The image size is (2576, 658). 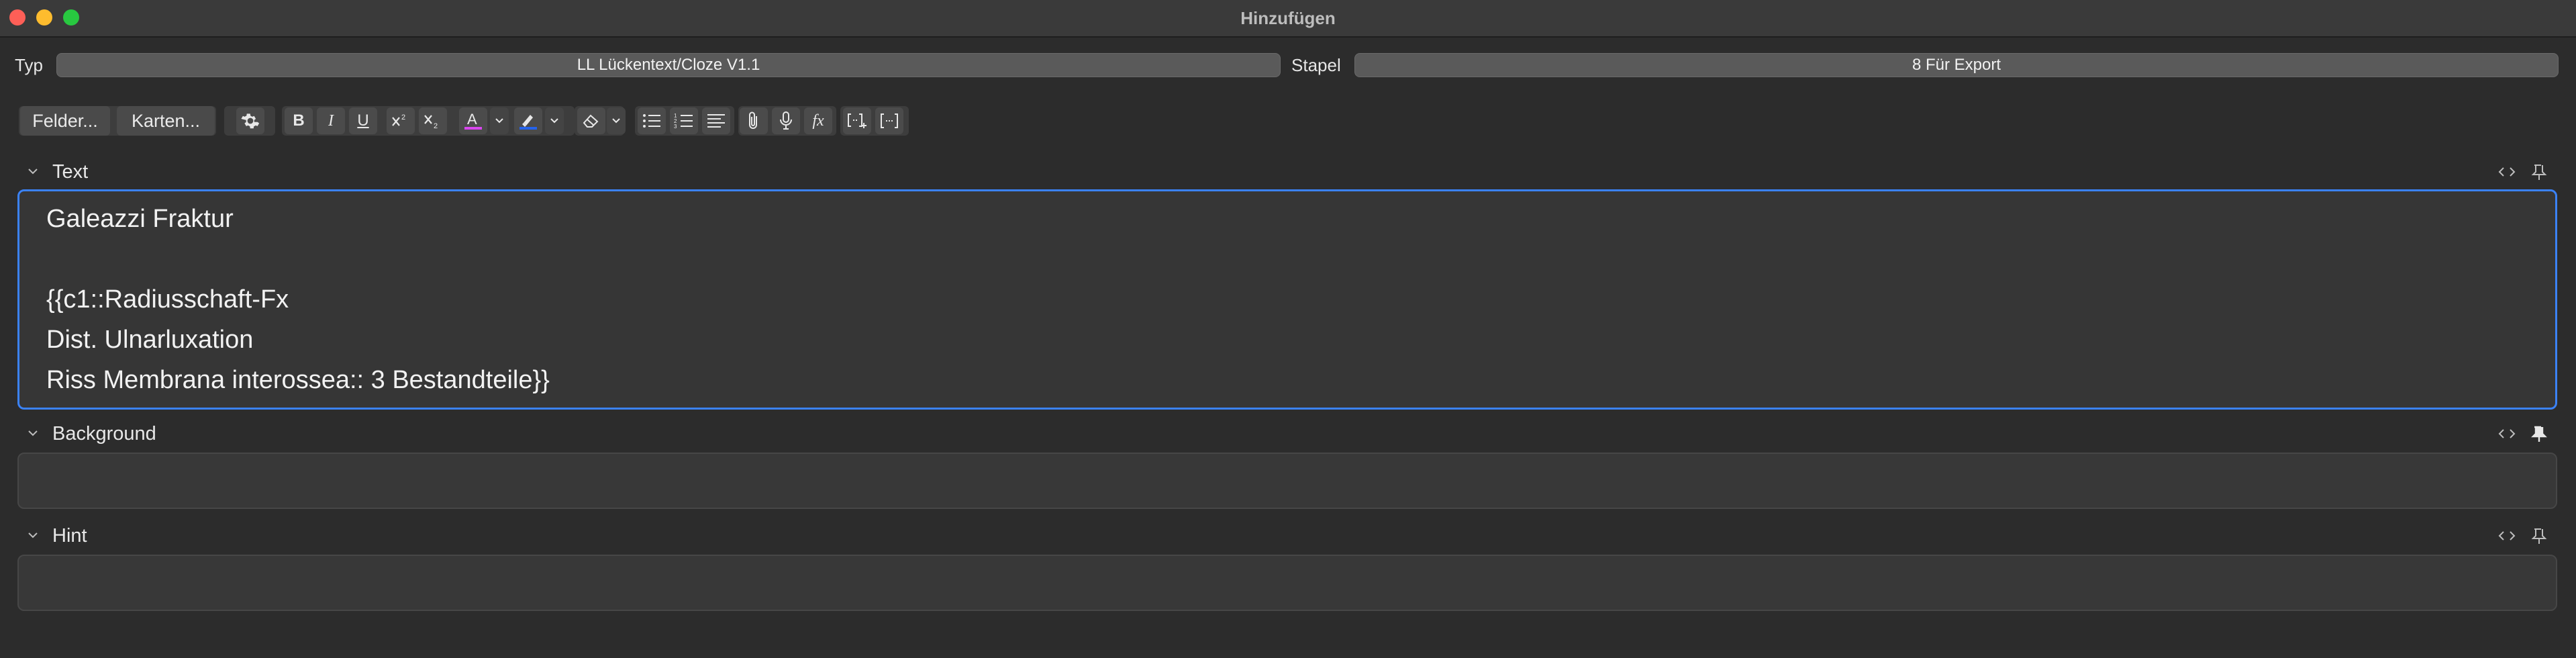 I want to click on microphone-icon, so click(x=786, y=120).